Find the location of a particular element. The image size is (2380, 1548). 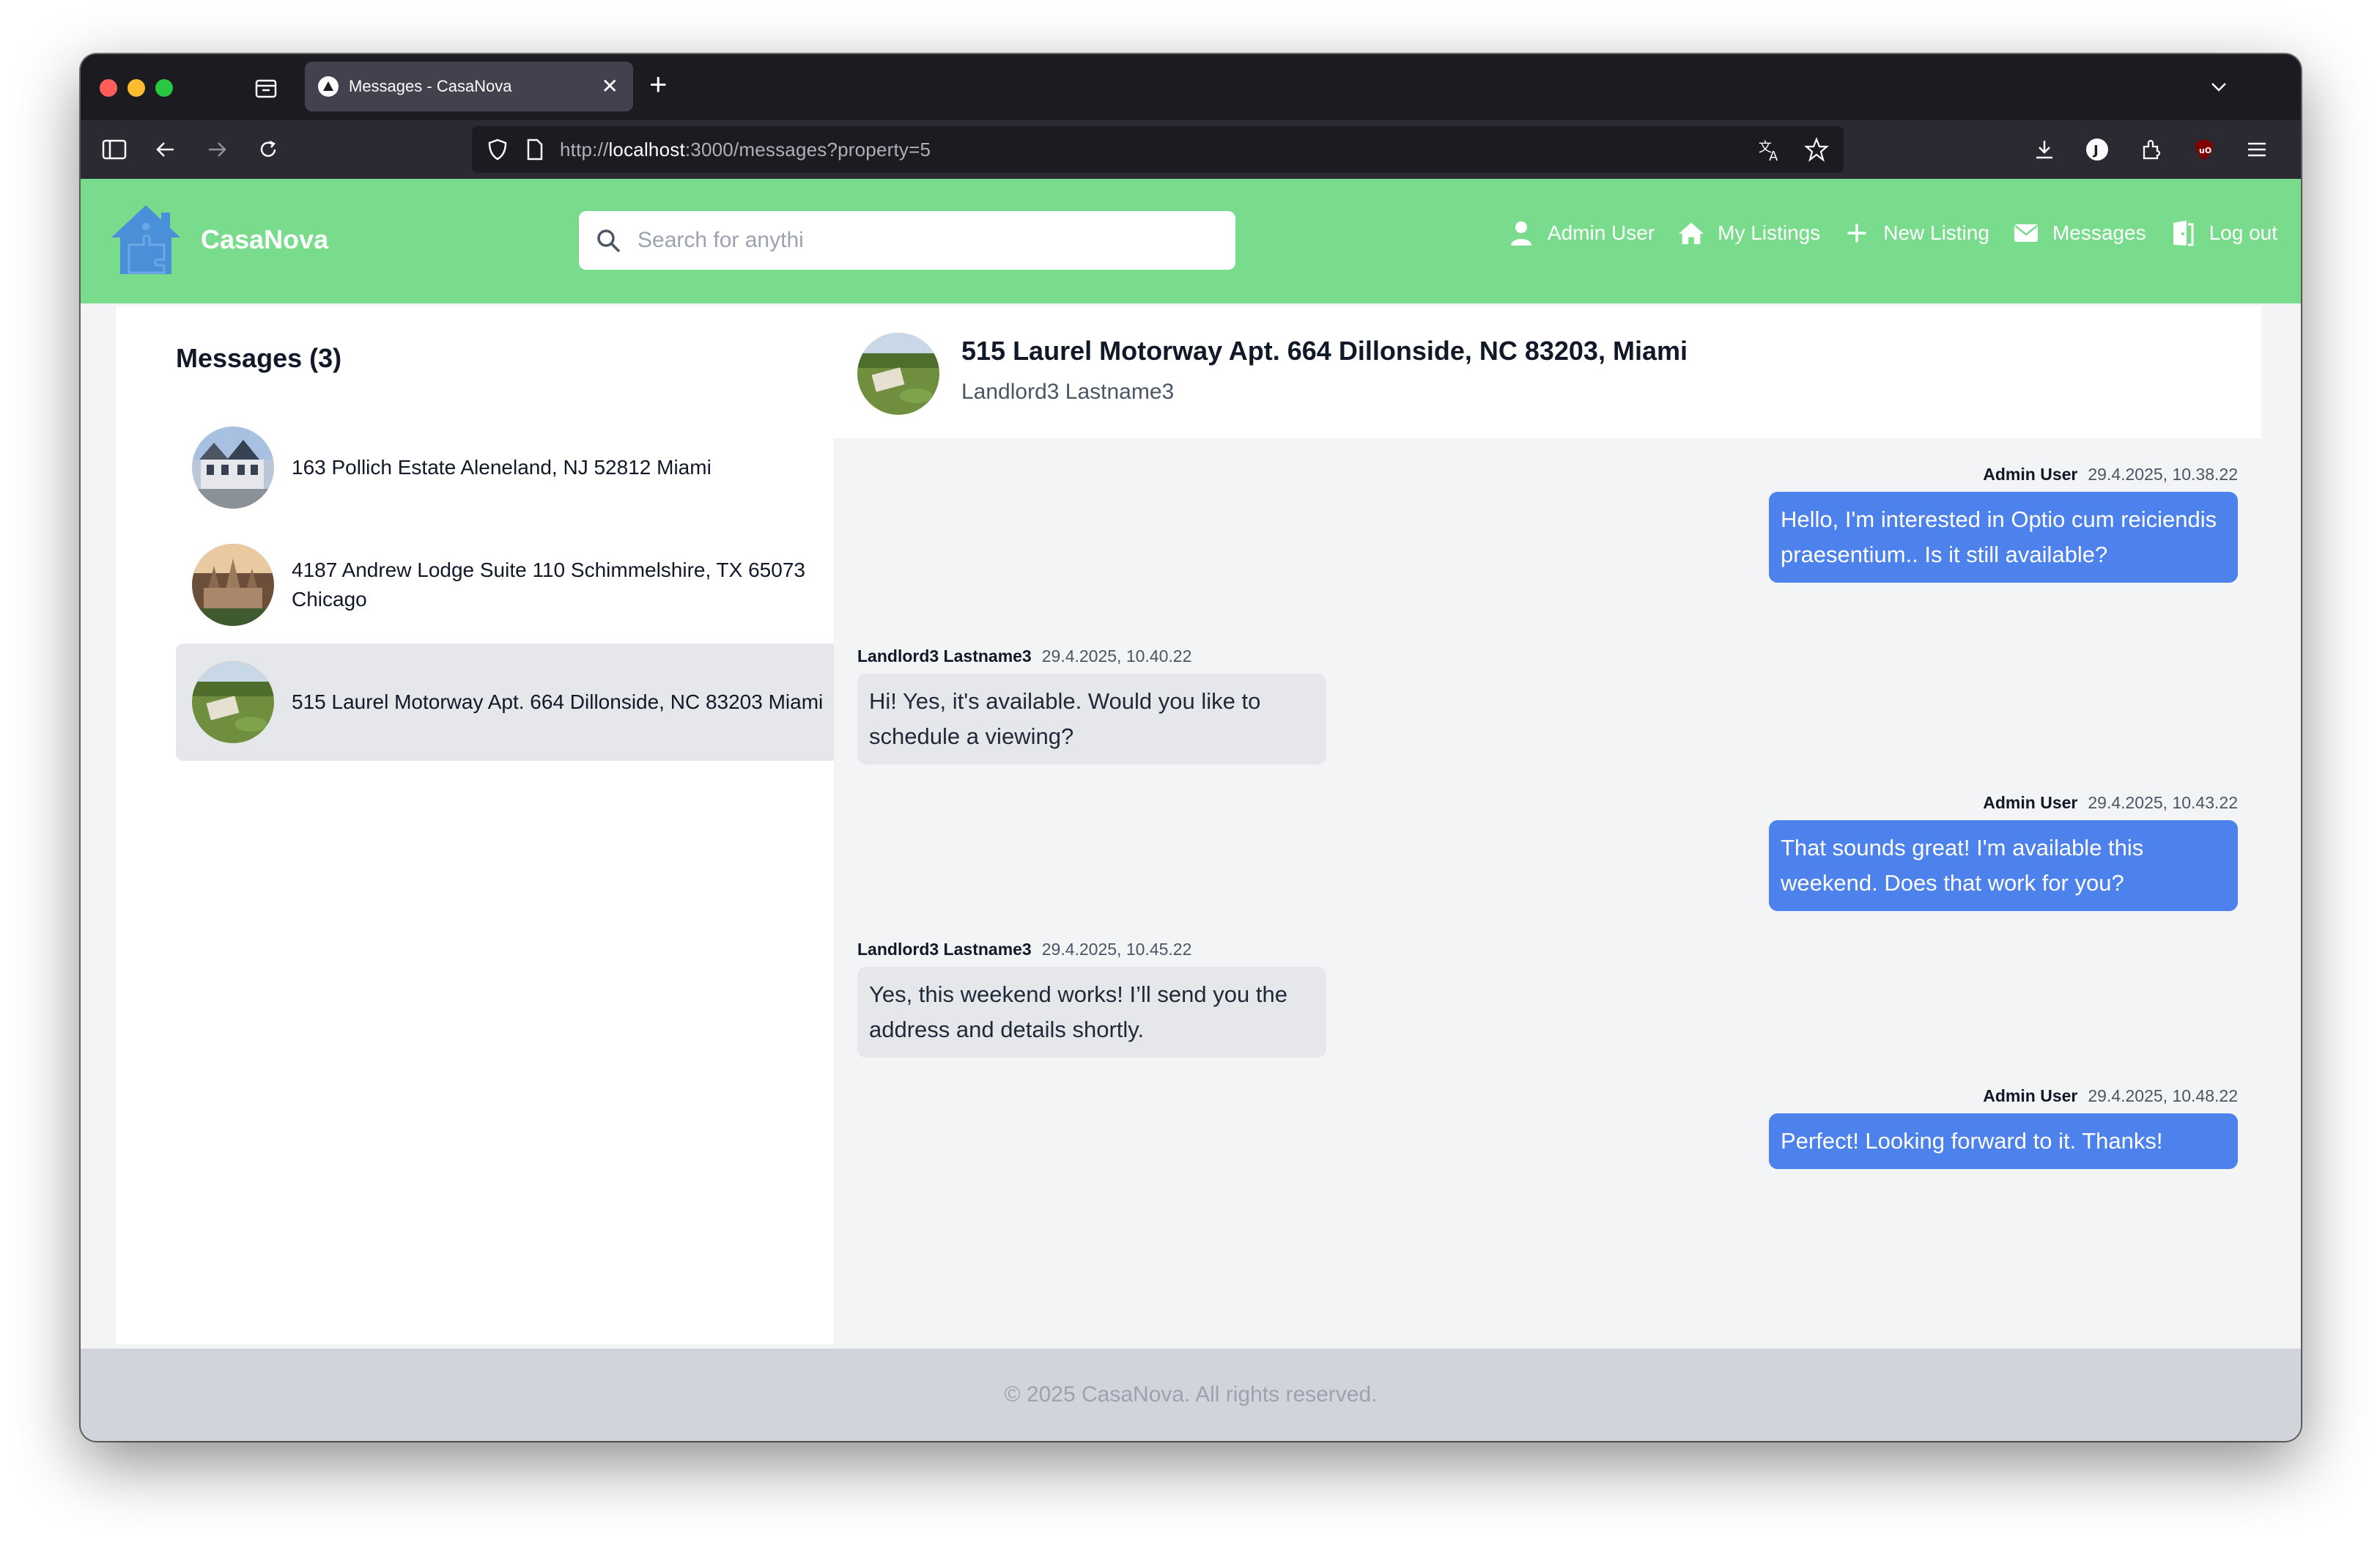

nav-logout: Log out is located at coordinates (2223, 233).